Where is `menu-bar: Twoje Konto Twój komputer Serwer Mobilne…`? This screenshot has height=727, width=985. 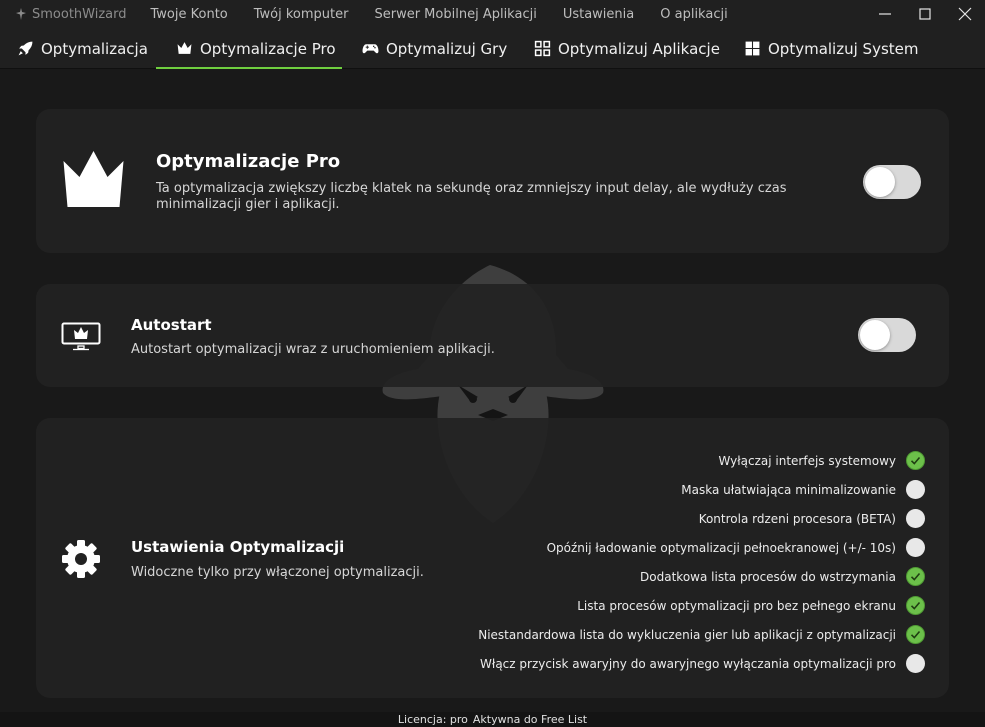
menu-bar: Twoje Konto Twój komputer Serwer Mobilne… is located at coordinates (452, 14).